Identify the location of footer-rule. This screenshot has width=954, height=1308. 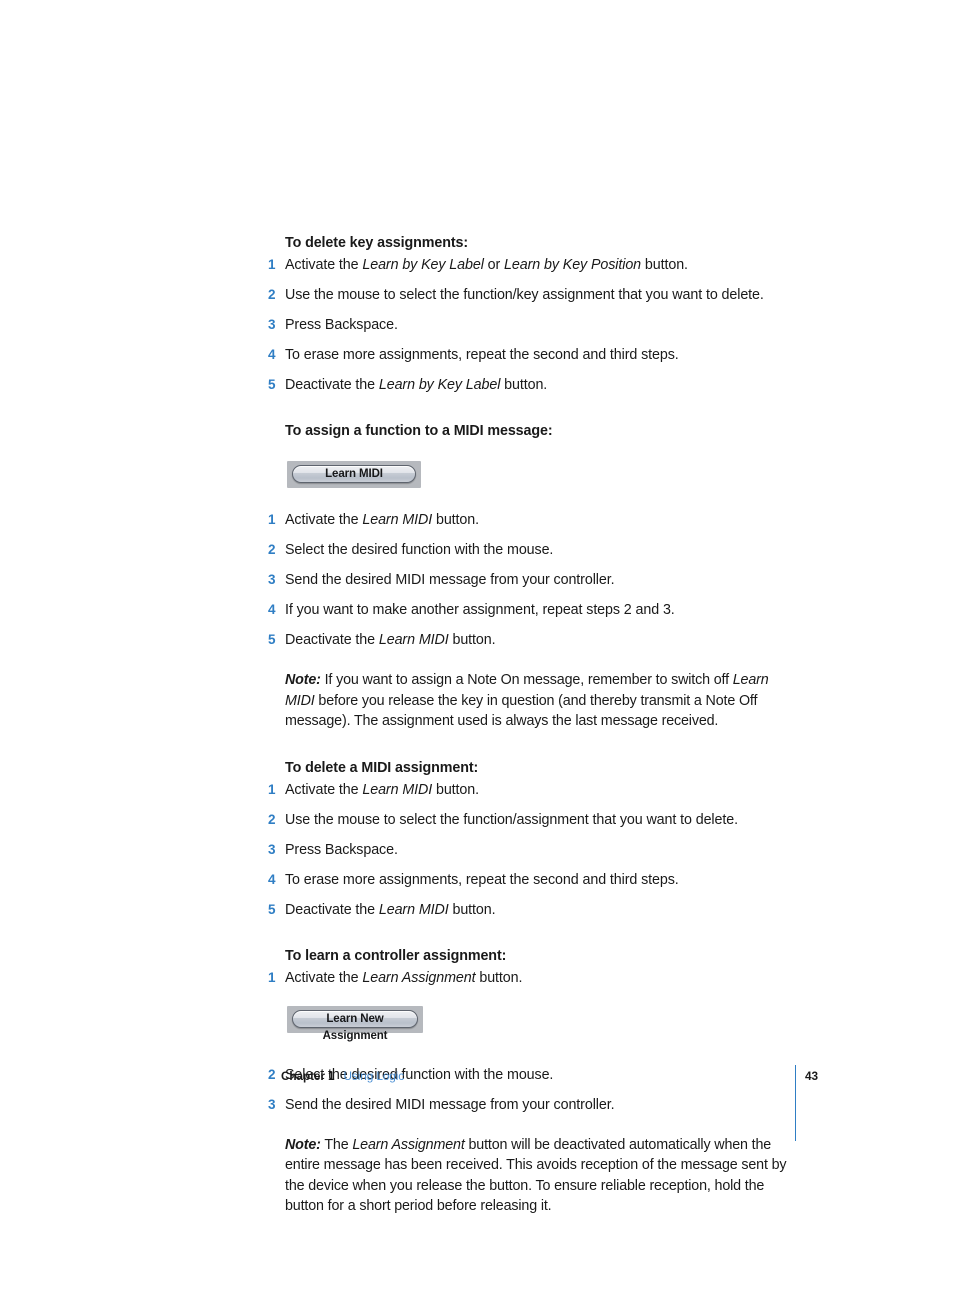
(795, 1103).